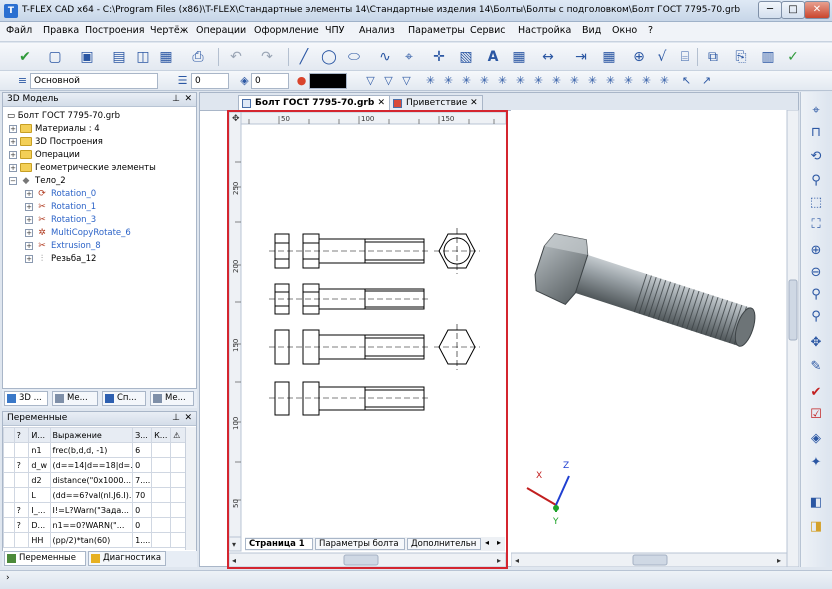 The width and height of the screenshot is (832, 589). Describe the element at coordinates (360, 544) in the screenshot. I see `tab-bolt-params: Параметры болта` at that location.